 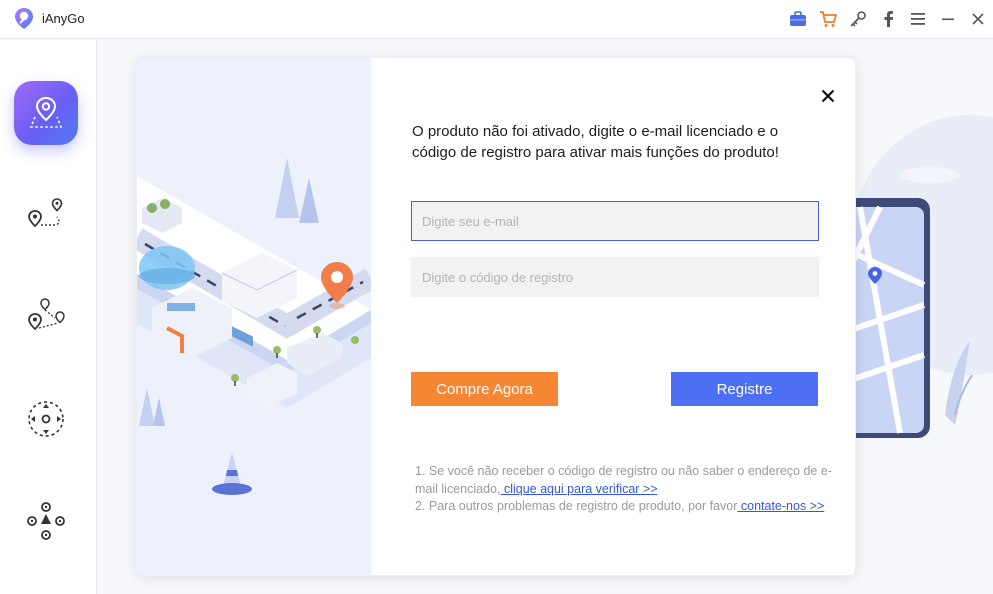 I want to click on sidebar-item-joystick, so click(x=46, y=419).